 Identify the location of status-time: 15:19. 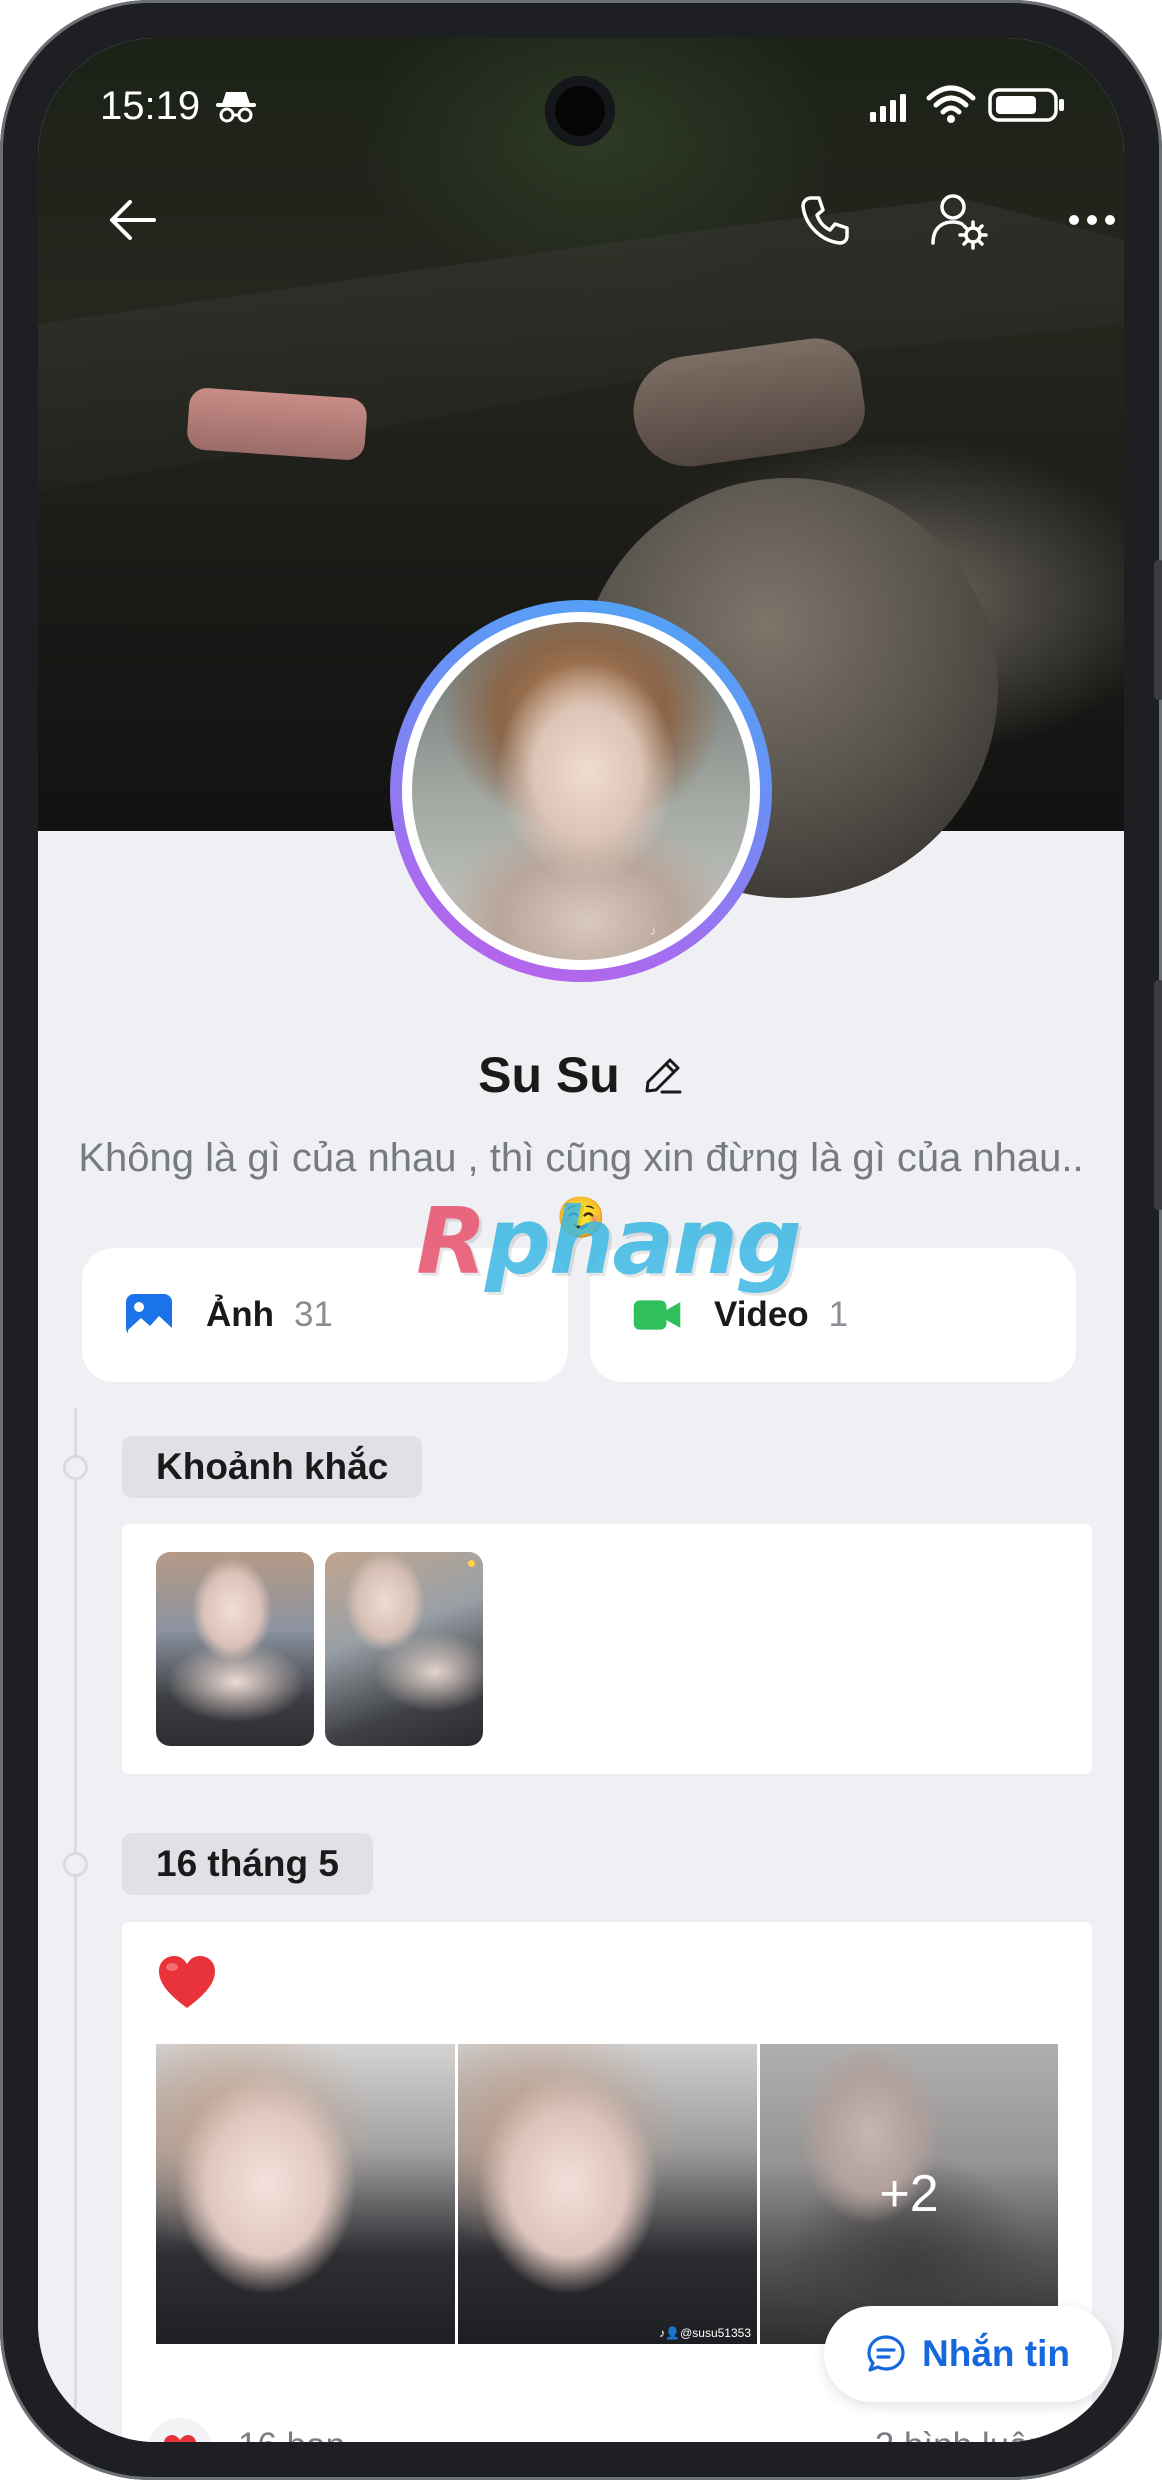
(150, 106).